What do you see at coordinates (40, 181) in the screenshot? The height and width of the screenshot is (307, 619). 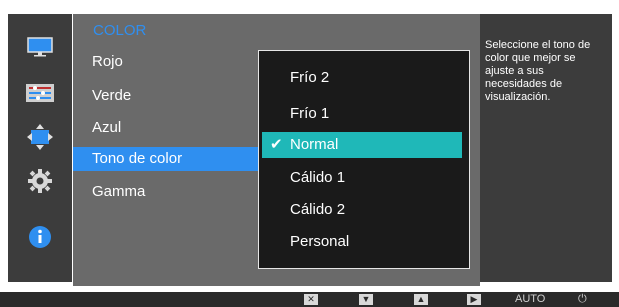 I see `gear-icon` at bounding box center [40, 181].